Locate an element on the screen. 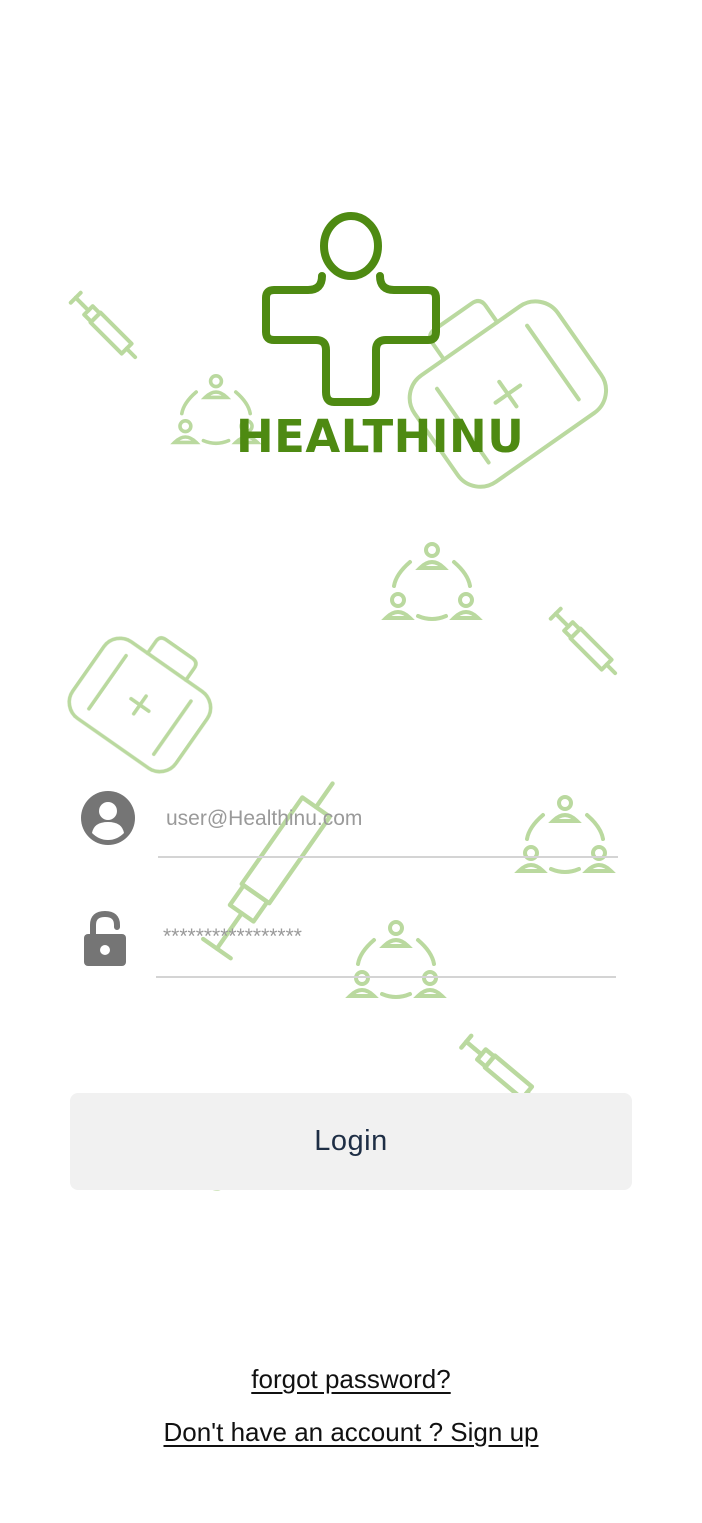 Image resolution: width=702 pixels, height=1523 pixels. username-input is located at coordinates (386, 819).